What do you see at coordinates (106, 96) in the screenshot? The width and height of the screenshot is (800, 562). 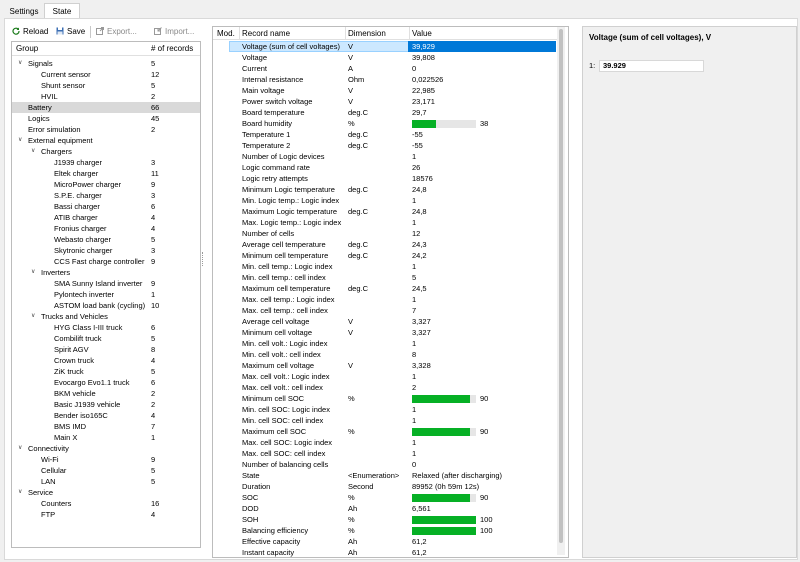 I see `tree-item: HVIL 2` at bounding box center [106, 96].